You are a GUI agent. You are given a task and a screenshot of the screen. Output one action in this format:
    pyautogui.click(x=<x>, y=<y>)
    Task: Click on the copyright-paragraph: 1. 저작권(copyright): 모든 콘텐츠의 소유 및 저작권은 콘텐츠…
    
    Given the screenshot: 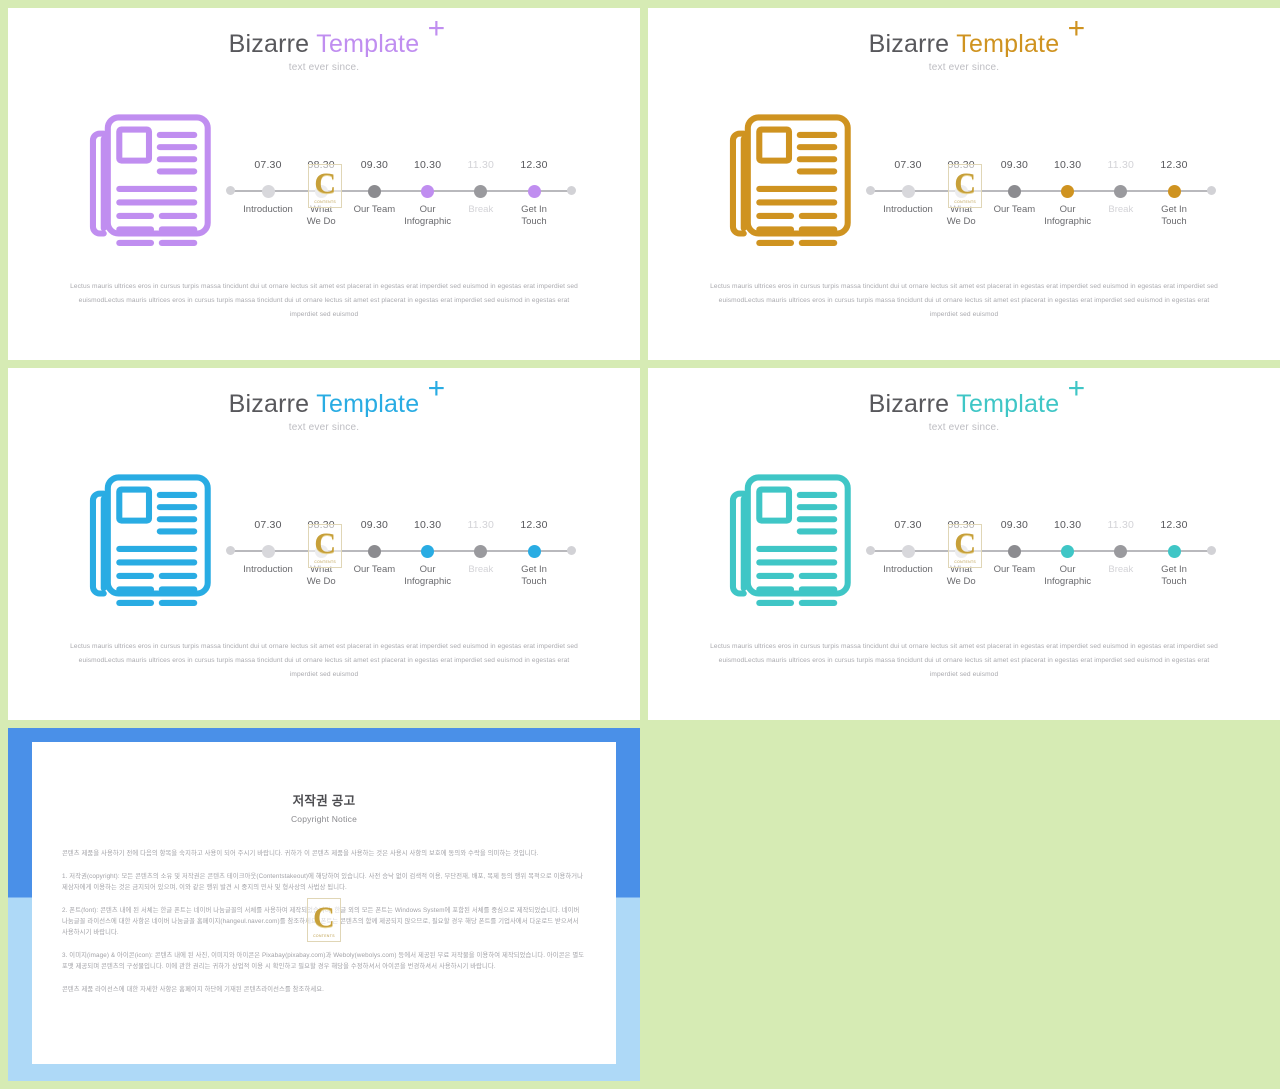 What is the action you would take?
    pyautogui.click(x=323, y=882)
    